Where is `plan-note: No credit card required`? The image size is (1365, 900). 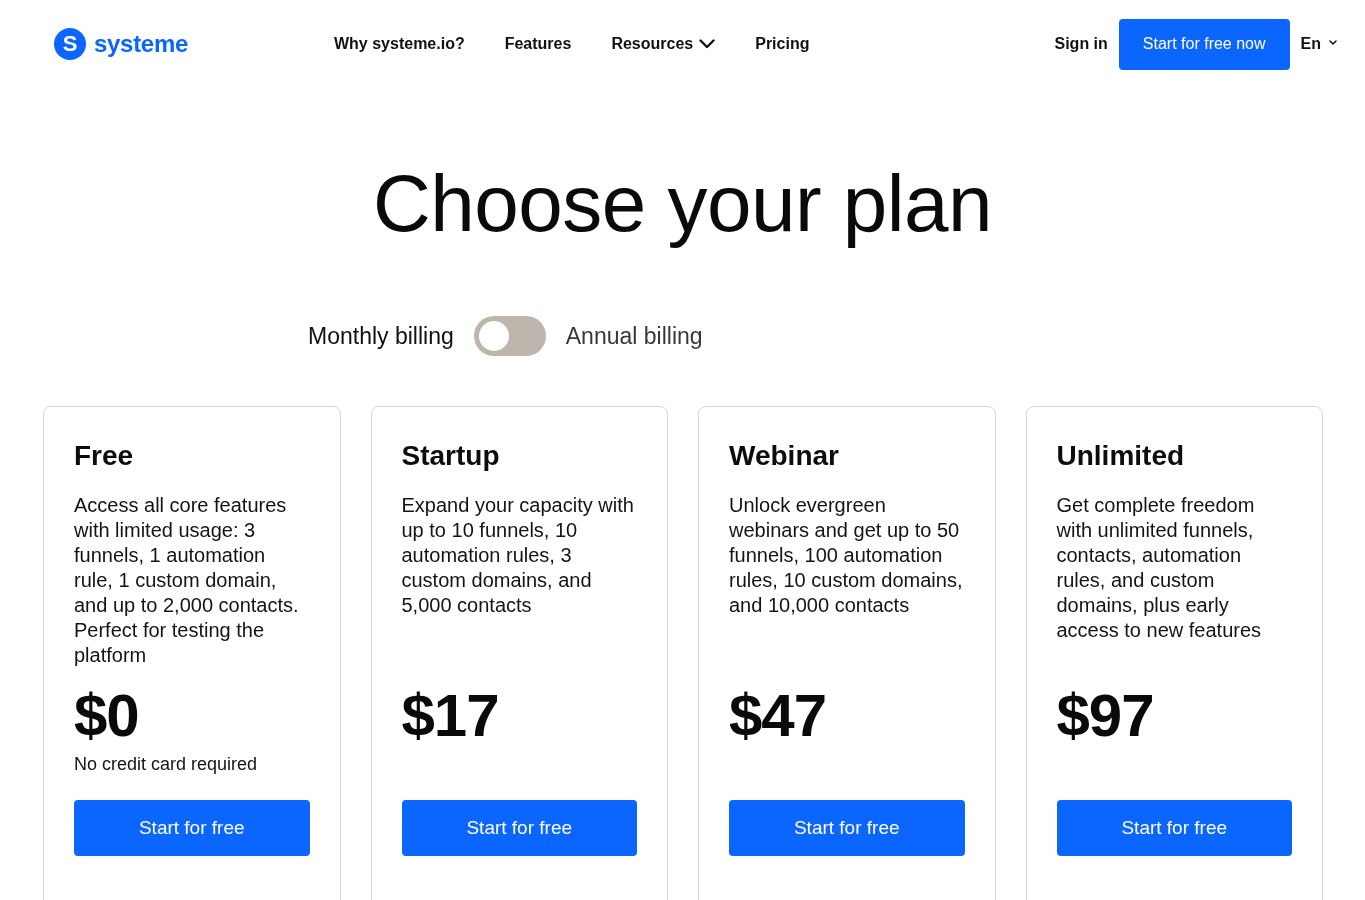 plan-note: No credit card required is located at coordinates (166, 764).